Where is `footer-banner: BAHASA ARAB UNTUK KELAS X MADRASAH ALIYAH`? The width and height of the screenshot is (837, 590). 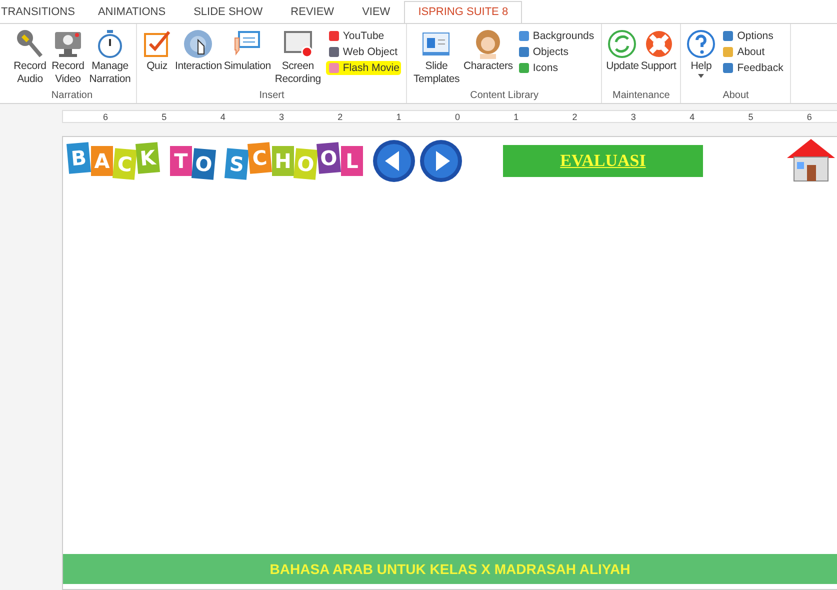
footer-banner: BAHASA ARAB UNTUK KELAS X MADRASAH ALIYAH is located at coordinates (450, 569).